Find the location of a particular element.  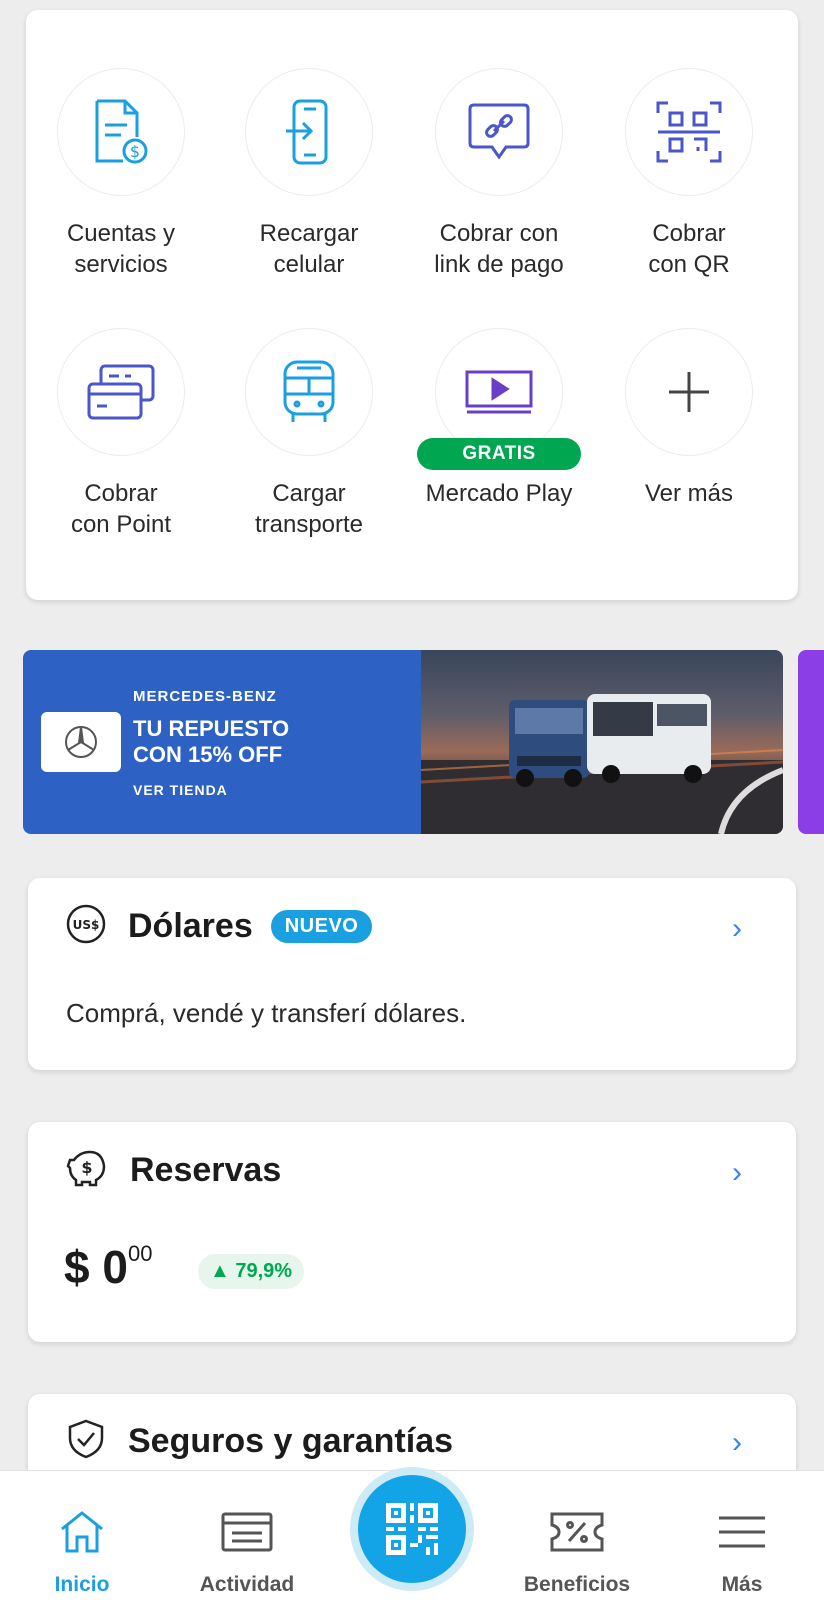

shortcut-label: Cobrar con link de pago is located at coordinates (499, 249).